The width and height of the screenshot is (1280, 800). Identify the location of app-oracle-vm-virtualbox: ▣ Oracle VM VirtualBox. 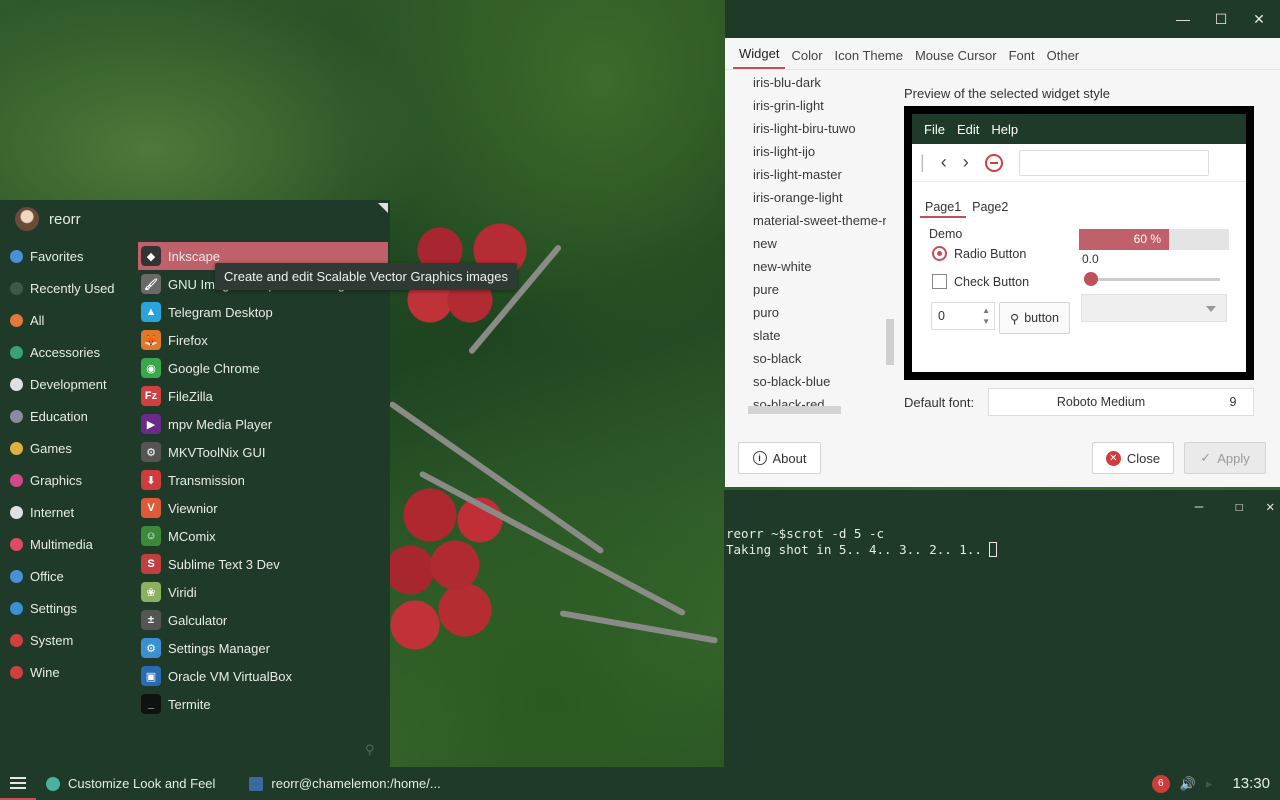
(263, 676).